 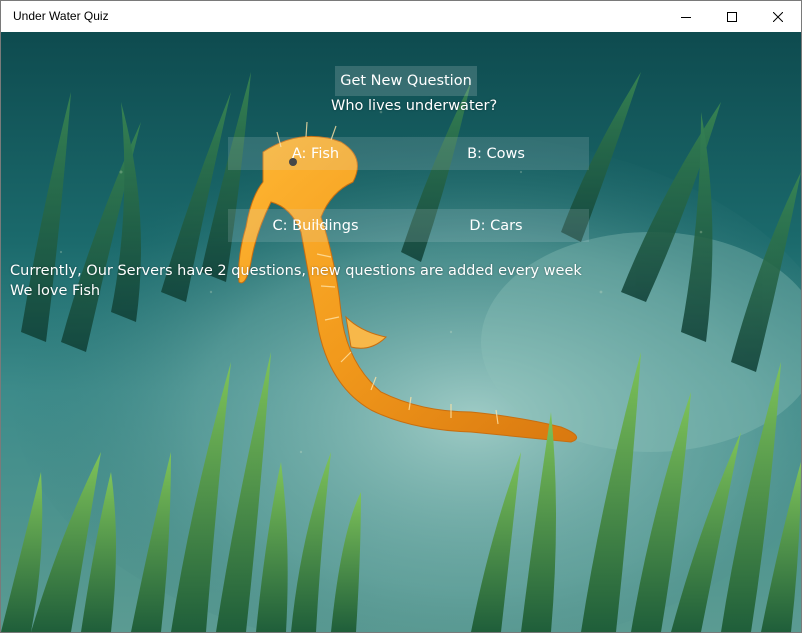 I want to click on title-bar: Under Water Quiz, so click(x=401, y=16).